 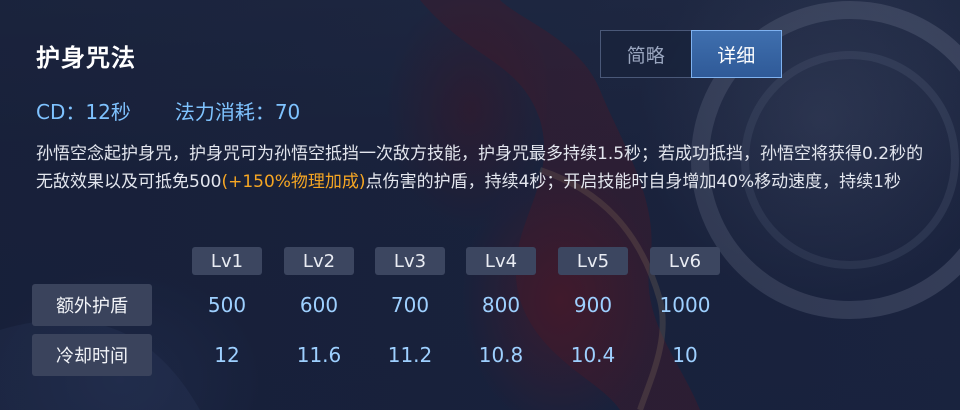 I want to click on tab-detail: 详细, so click(x=736, y=54).